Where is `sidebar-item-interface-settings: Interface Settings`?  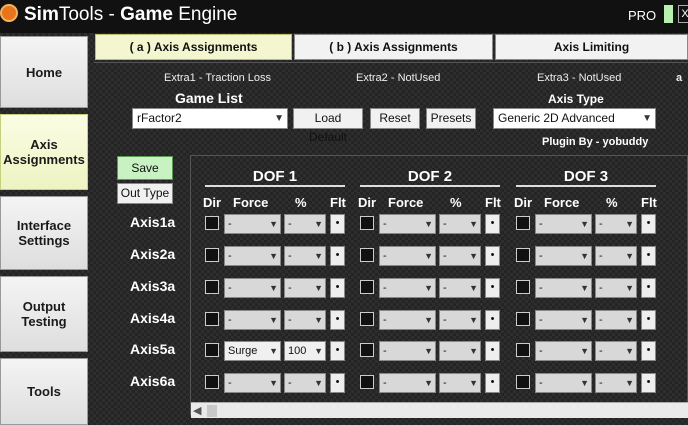
sidebar-item-interface-settings: Interface Settings is located at coordinates (44, 233).